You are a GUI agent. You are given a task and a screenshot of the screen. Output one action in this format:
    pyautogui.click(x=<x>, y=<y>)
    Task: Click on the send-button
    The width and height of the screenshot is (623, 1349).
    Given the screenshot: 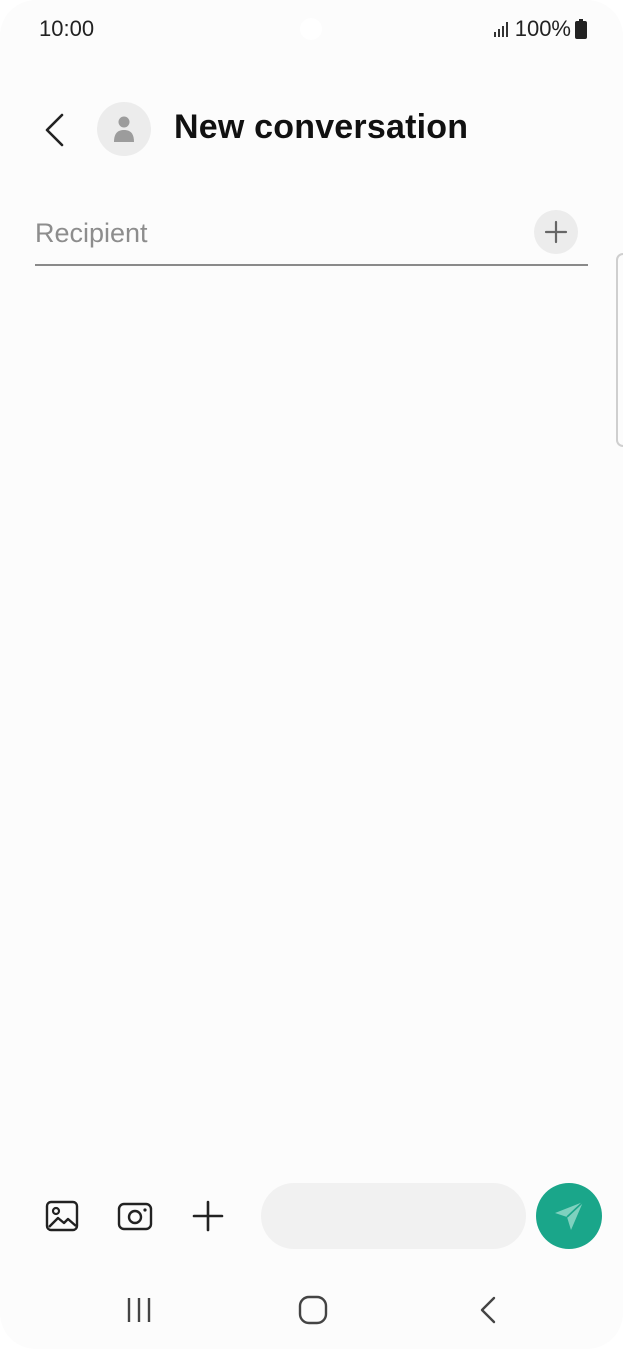 What is the action you would take?
    pyautogui.click(x=569, y=1216)
    